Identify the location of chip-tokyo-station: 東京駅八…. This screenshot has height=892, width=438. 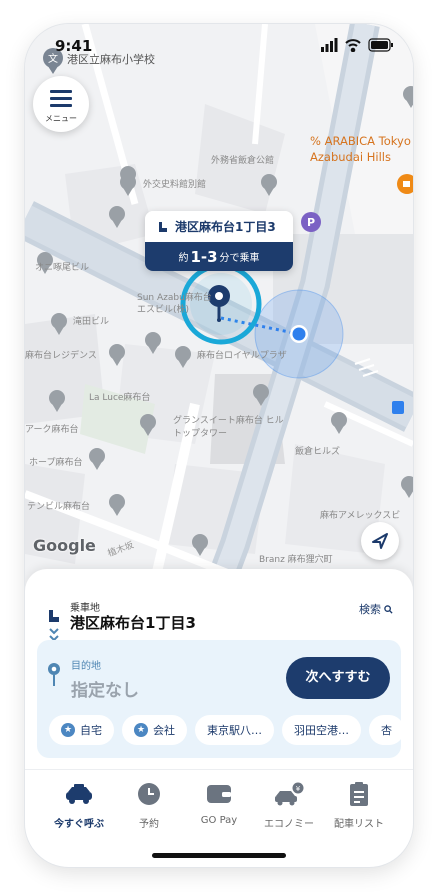
(234, 730).